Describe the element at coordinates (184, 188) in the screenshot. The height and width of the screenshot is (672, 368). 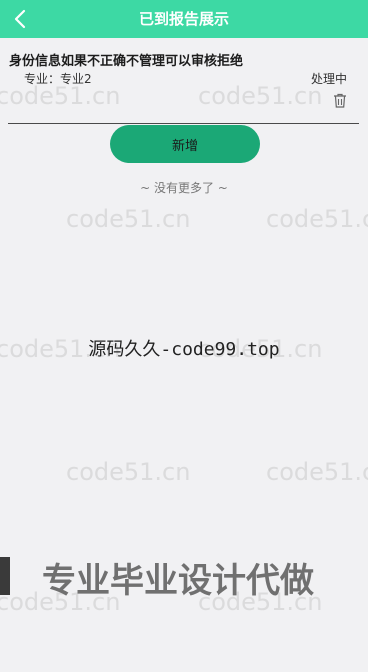
I see `no-more-text: ~ 没有更多了 ~` at that location.